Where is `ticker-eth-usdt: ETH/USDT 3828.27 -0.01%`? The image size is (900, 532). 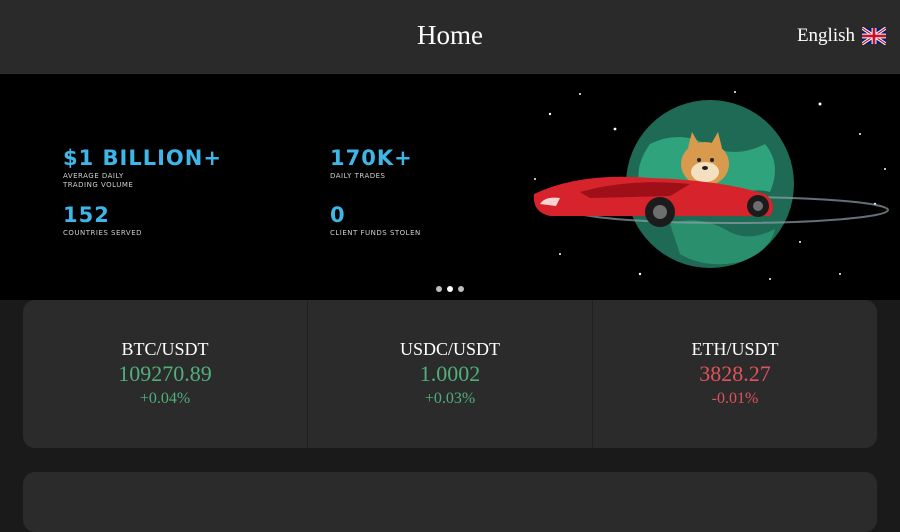 ticker-eth-usdt: ETH/USDT 3828.27 -0.01% is located at coordinates (734, 374).